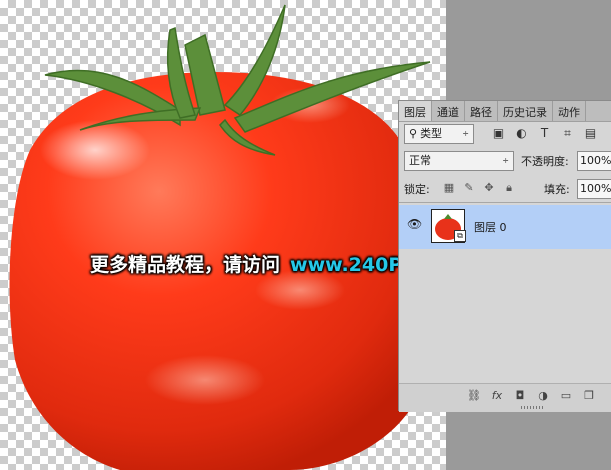 This screenshot has width=611, height=470. I want to click on filter-type-select: ⚲ 类型 ÷, so click(439, 134).